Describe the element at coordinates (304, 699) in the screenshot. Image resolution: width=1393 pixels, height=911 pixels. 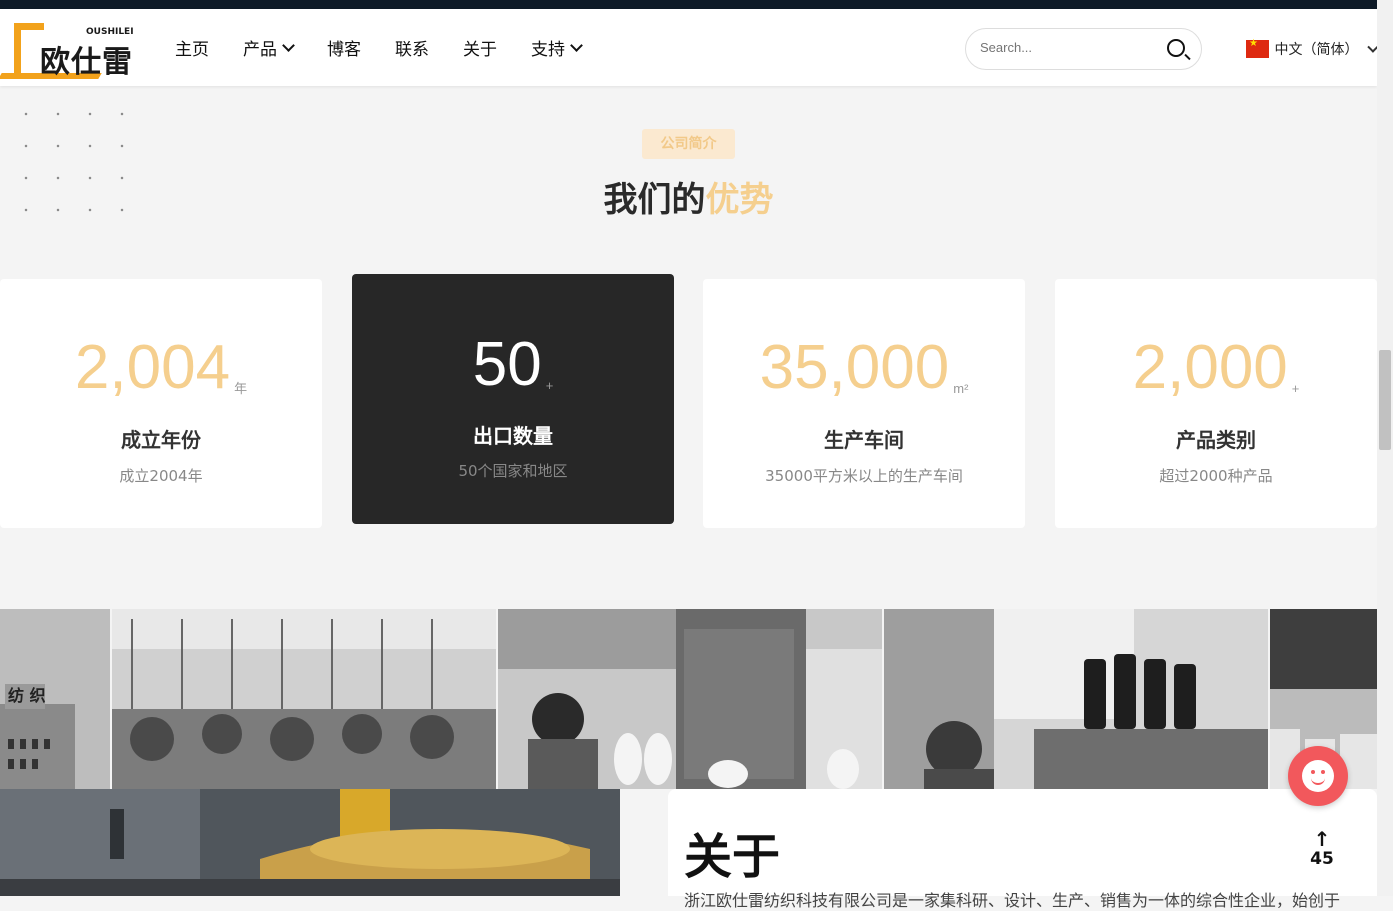
I see `gallery-photo-knitting-machines` at that location.